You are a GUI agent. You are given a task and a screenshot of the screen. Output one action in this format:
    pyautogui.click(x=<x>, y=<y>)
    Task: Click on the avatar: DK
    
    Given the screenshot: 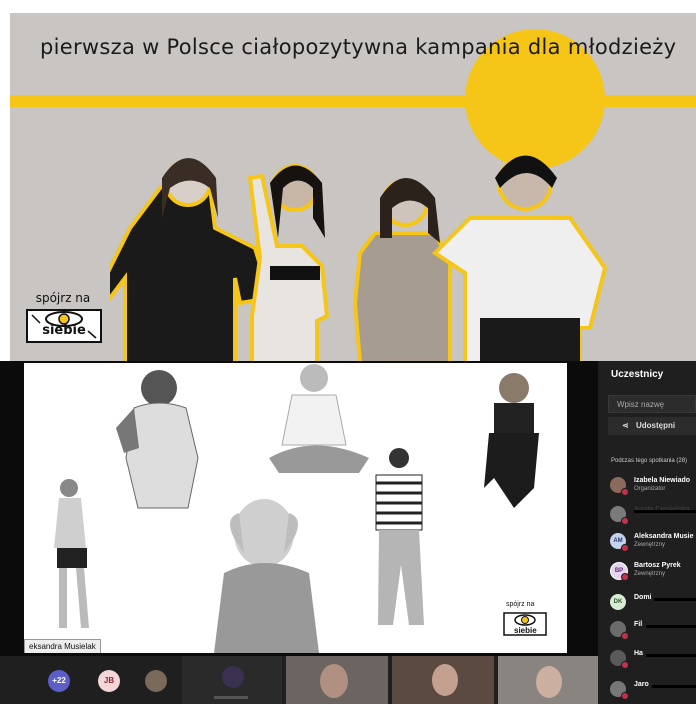 What is the action you would take?
    pyautogui.click(x=618, y=602)
    